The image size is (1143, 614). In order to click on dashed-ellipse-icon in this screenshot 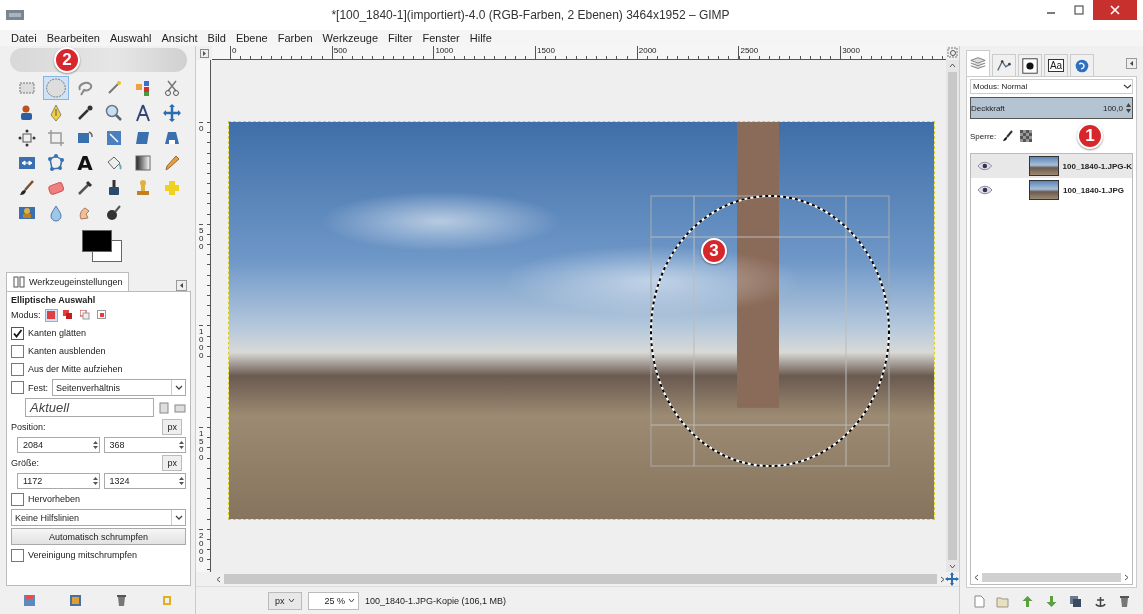, I will do `click(56, 88)`.